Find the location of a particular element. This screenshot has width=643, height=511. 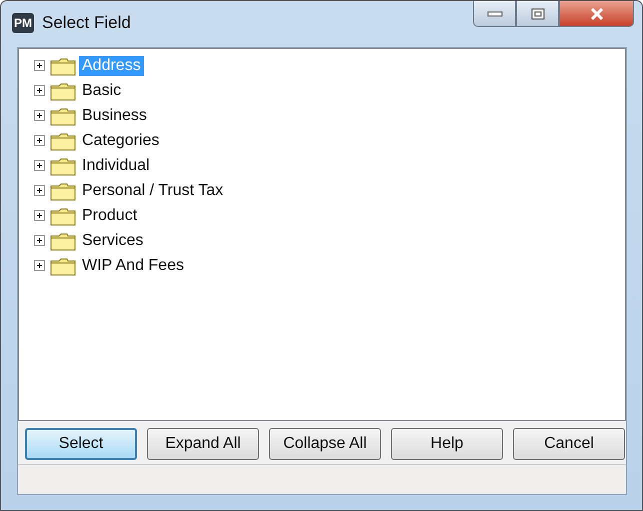

dialog-button: Collapse All is located at coordinates (325, 444).